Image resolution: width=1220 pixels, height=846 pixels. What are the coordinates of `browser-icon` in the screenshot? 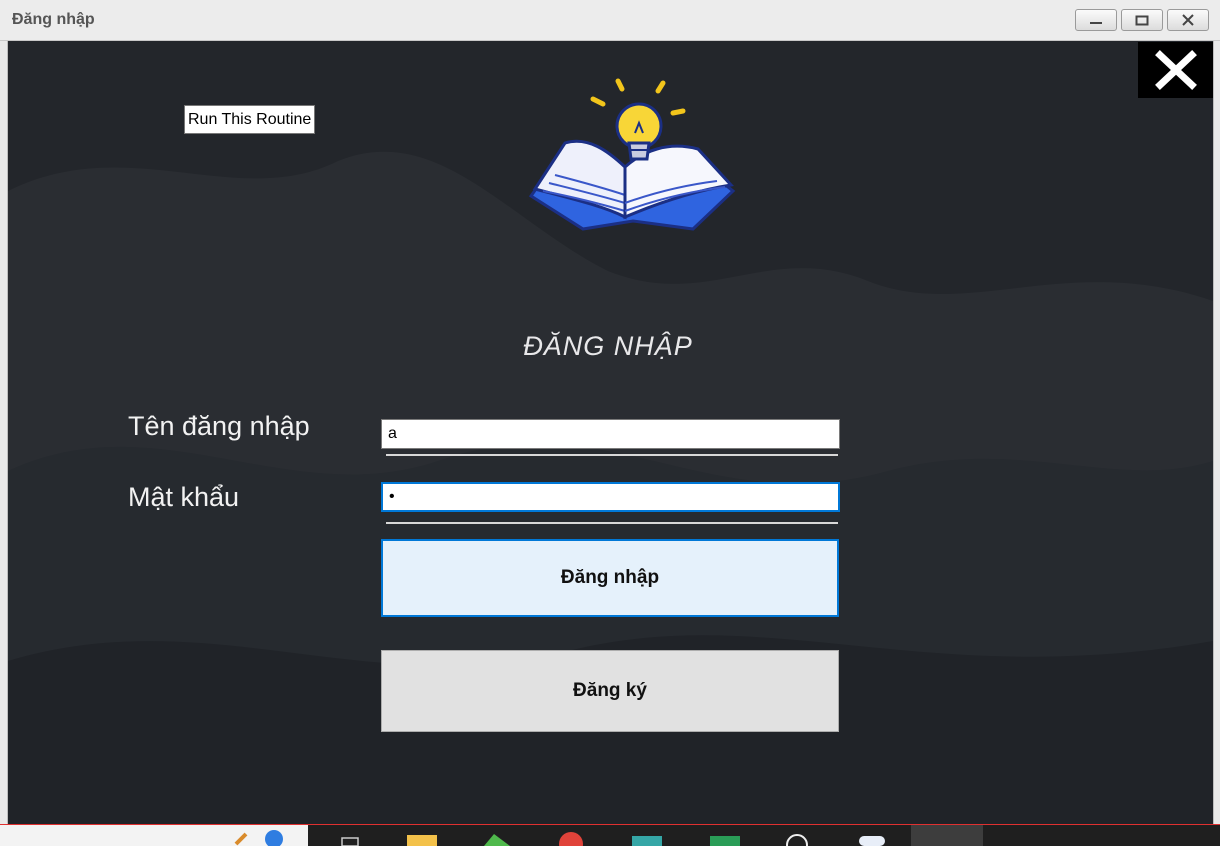 It's located at (497, 838).